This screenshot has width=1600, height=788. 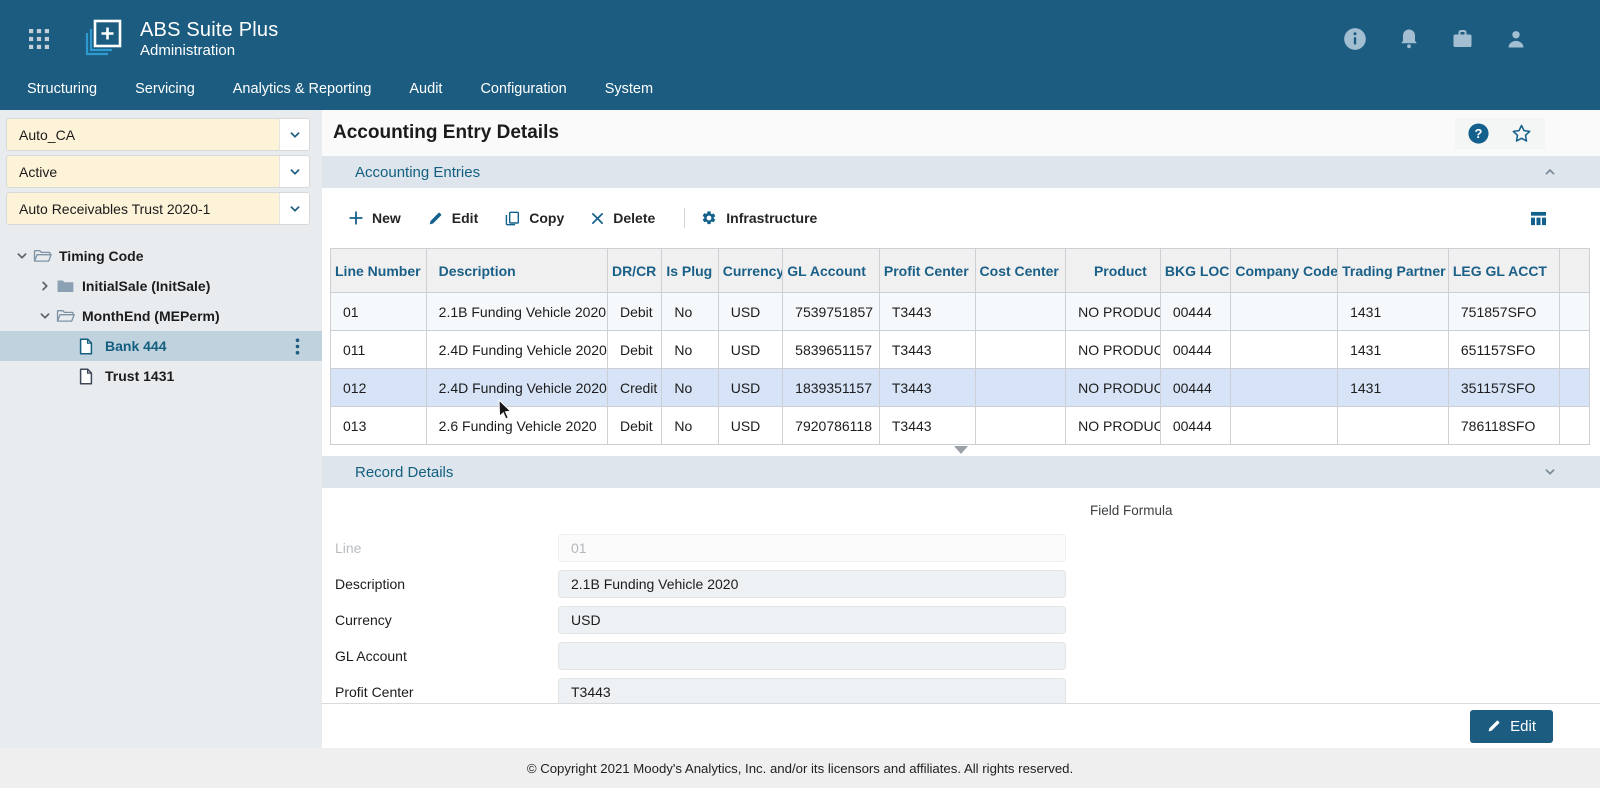 I want to click on infrastructure-button-label: Infrastructure, so click(x=772, y=218).